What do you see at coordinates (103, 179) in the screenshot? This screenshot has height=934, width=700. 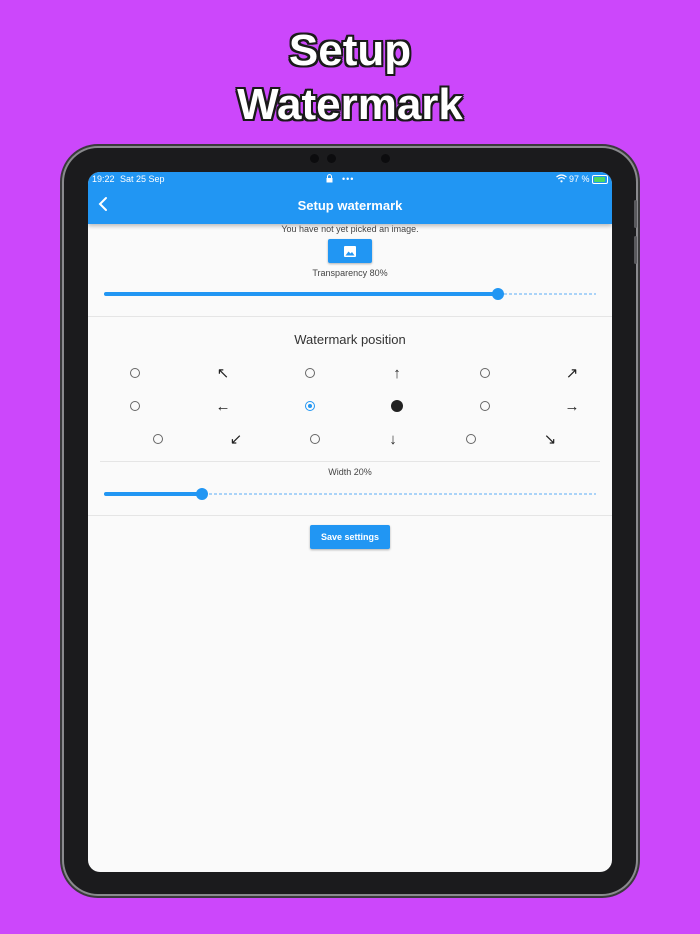 I see `status-time: 19:22` at bounding box center [103, 179].